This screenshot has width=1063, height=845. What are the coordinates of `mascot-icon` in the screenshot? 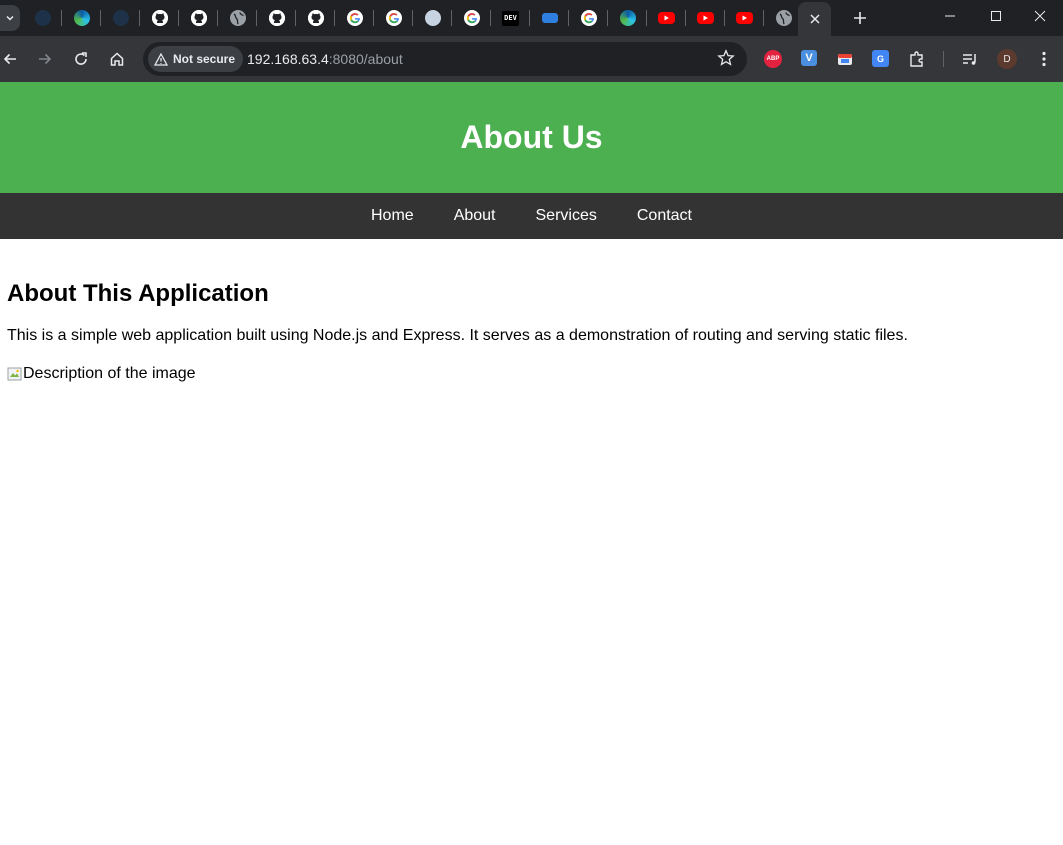 It's located at (432, 18).